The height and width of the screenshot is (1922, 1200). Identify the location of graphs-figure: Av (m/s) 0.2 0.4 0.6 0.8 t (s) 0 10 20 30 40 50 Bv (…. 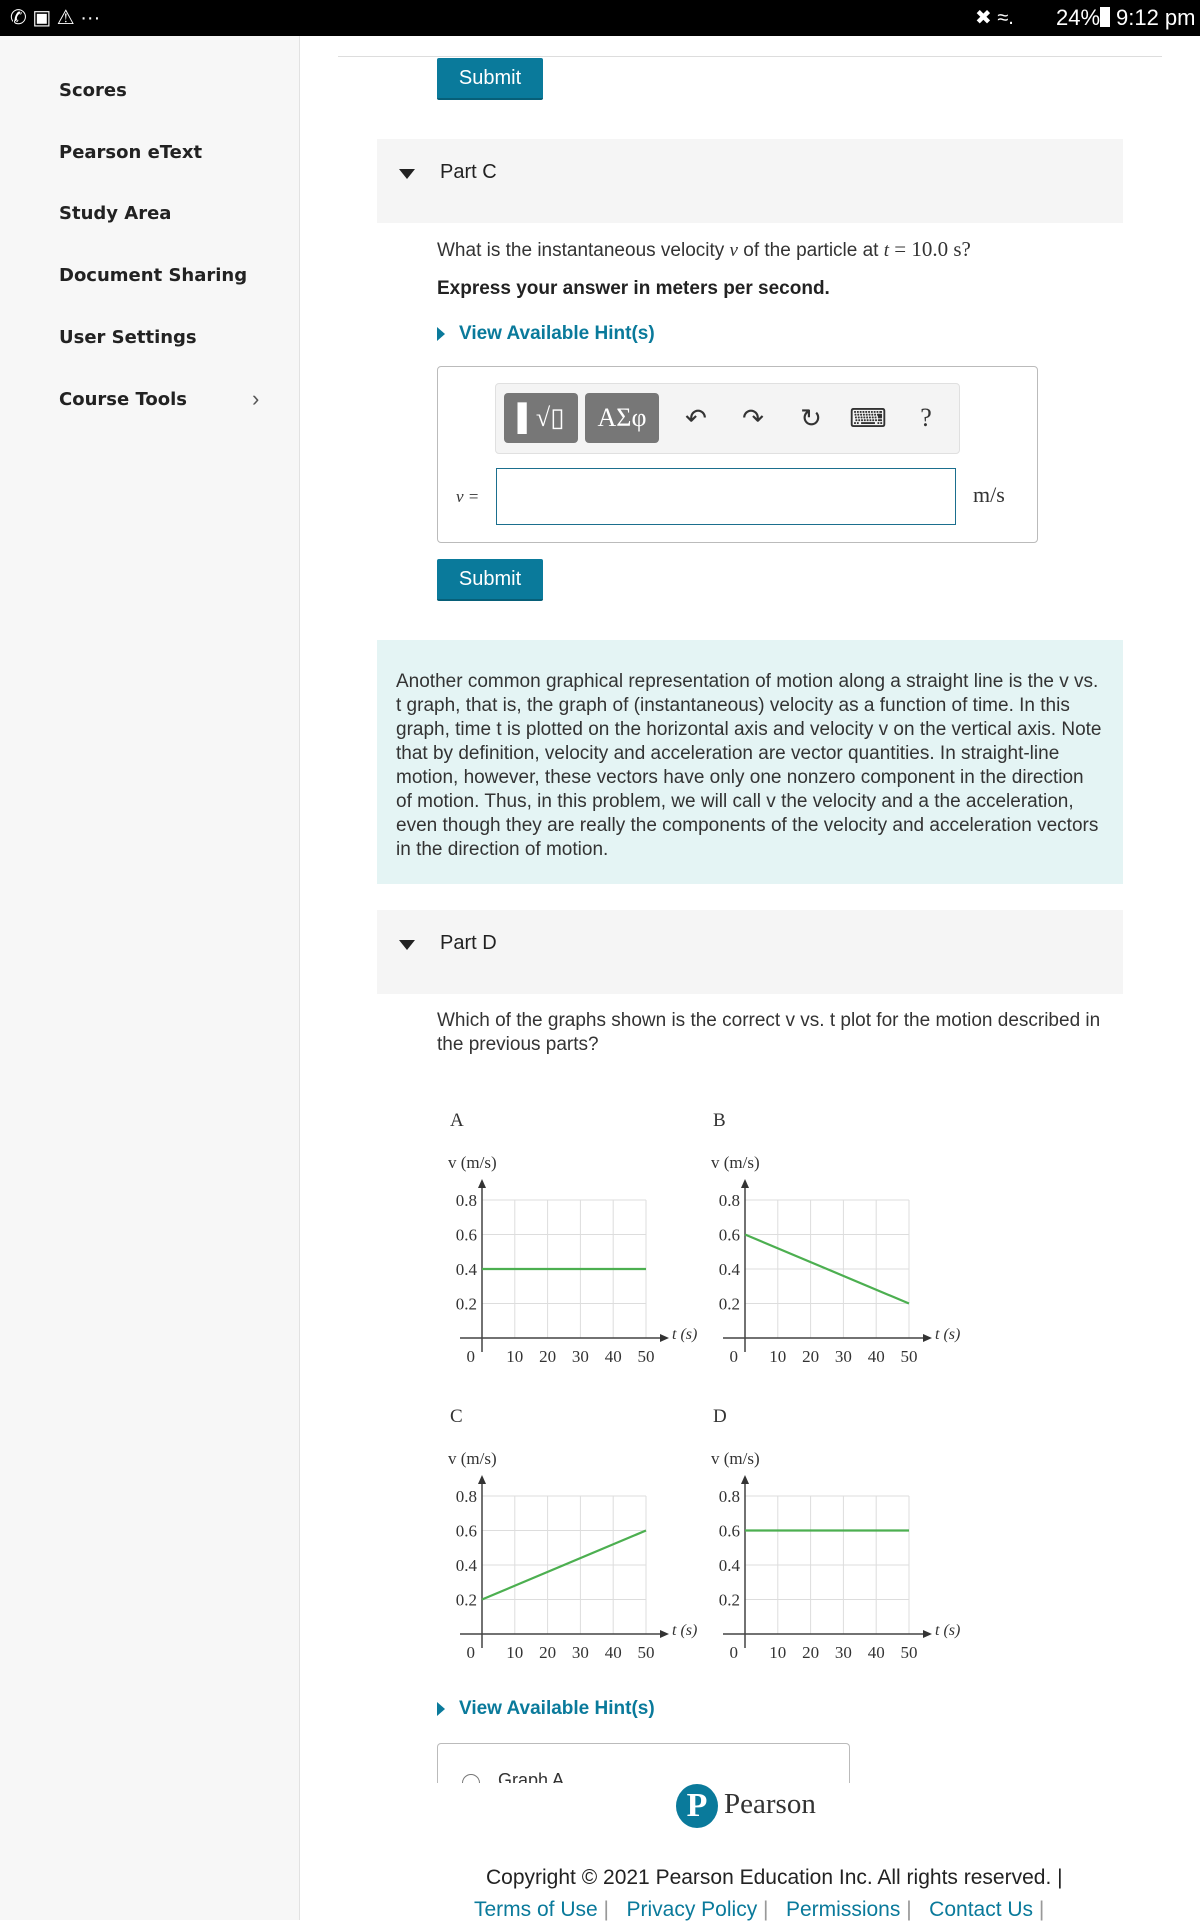
(704, 1386).